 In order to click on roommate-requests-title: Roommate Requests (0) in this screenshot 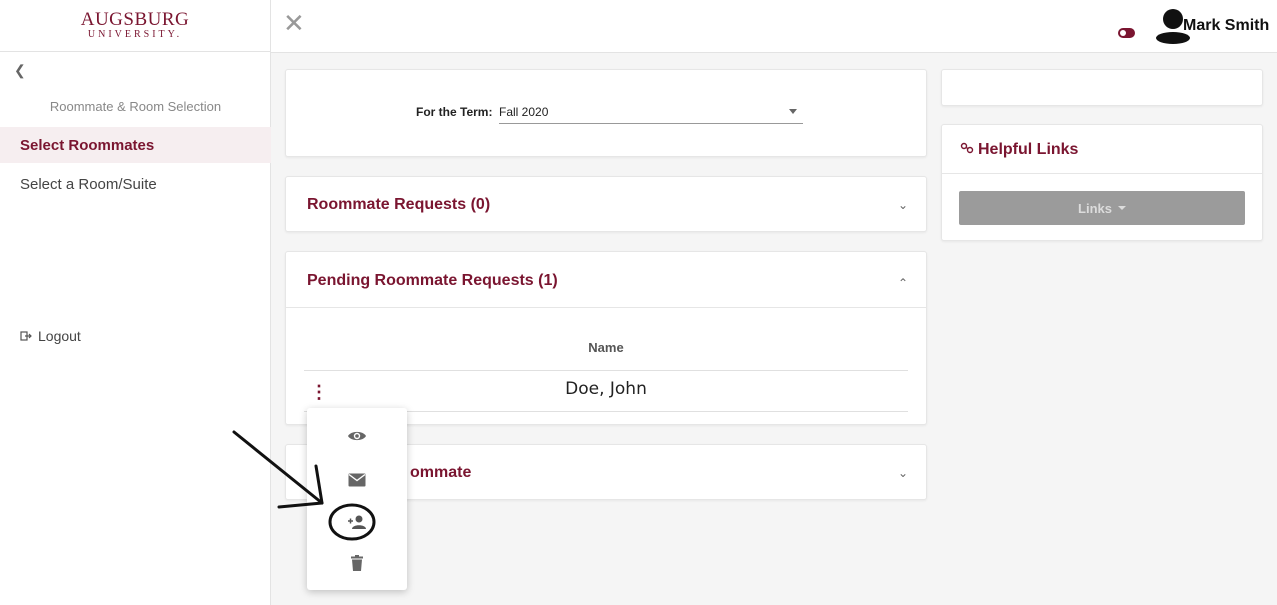, I will do `click(399, 204)`.